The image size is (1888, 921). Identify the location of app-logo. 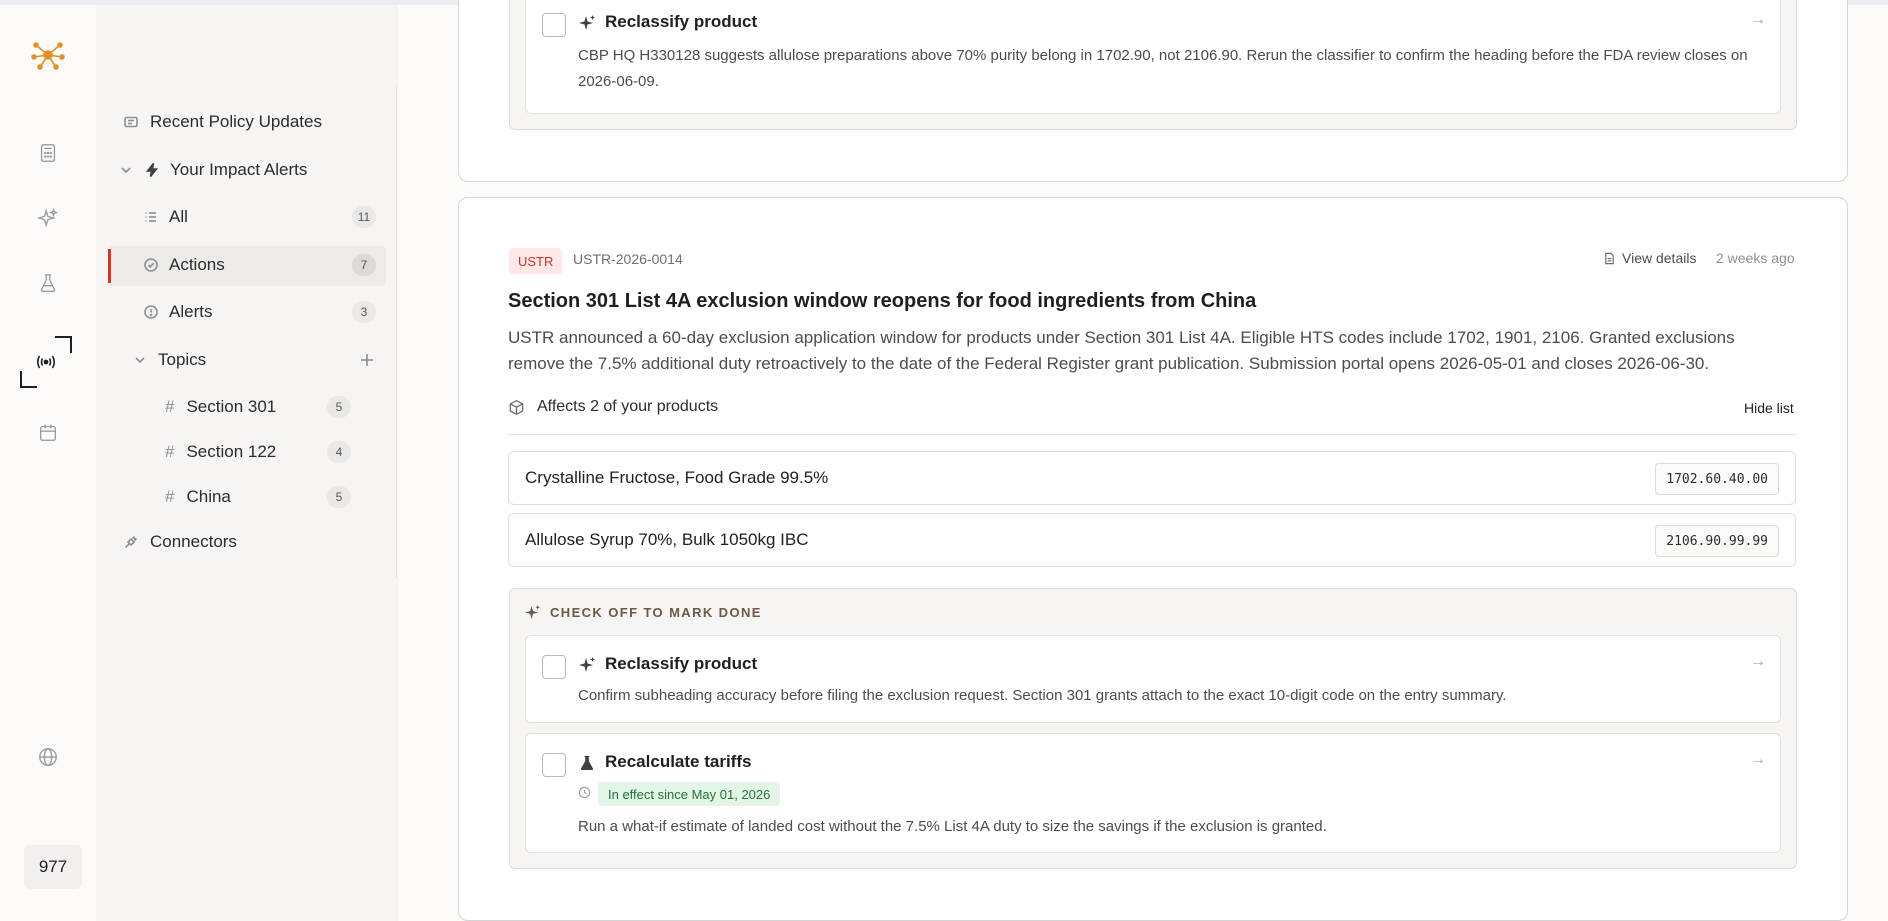
(48, 55).